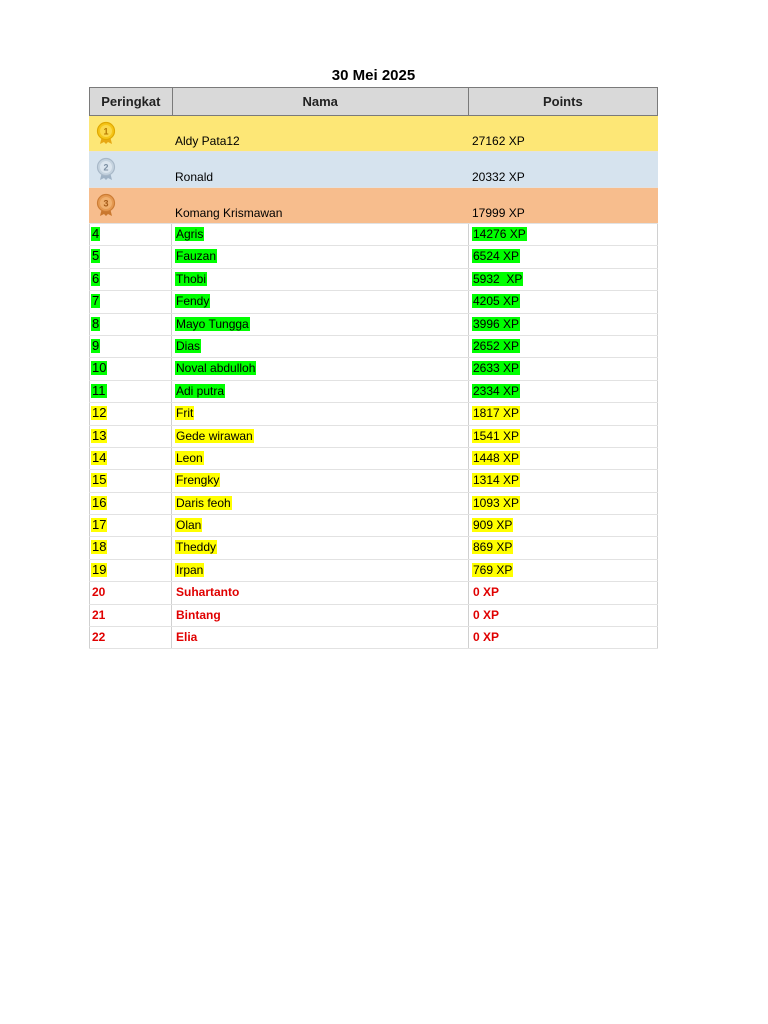 The width and height of the screenshot is (768, 1024). What do you see at coordinates (203, 502) in the screenshot?
I see `player-name: Daris feoh` at bounding box center [203, 502].